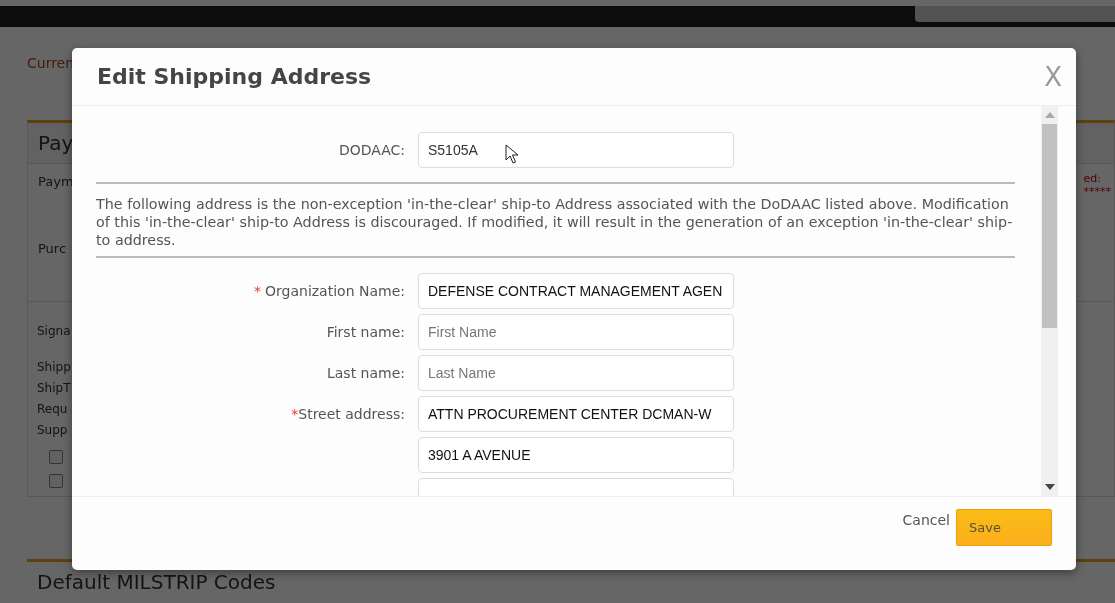 Image resolution: width=1115 pixels, height=603 pixels. I want to click on field-label: Requ, so click(52, 410).